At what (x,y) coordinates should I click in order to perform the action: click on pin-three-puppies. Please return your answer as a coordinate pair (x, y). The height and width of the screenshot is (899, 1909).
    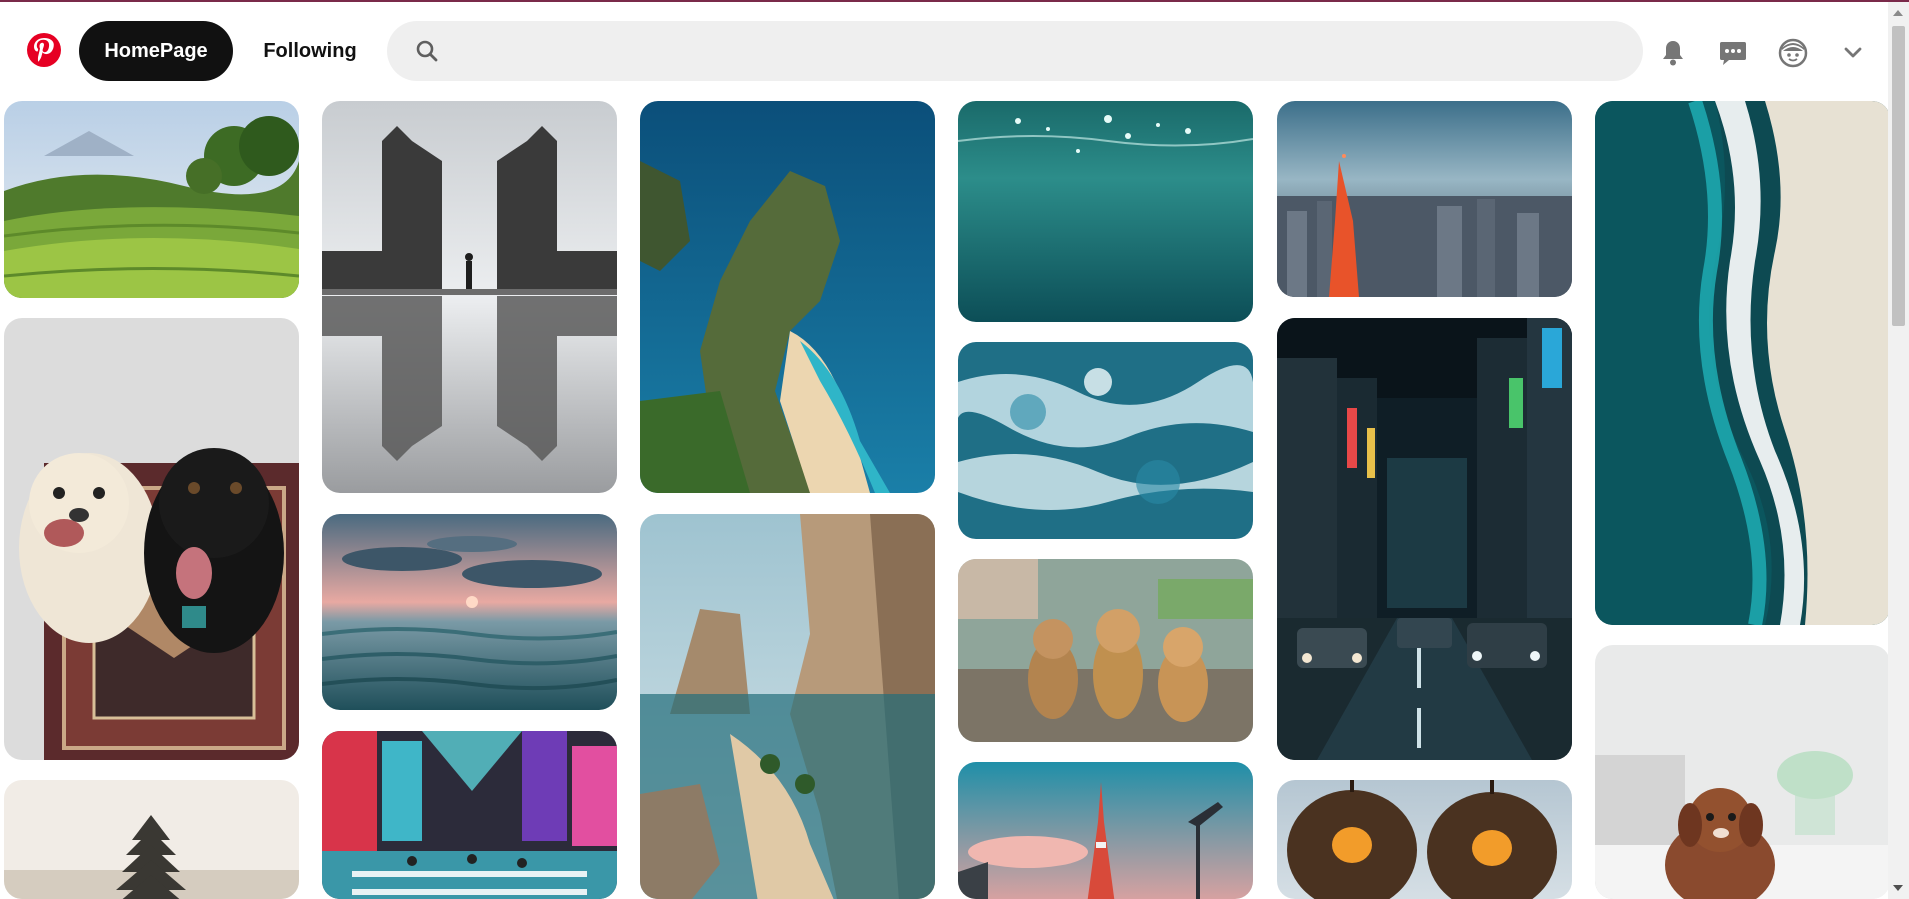
    Looking at the image, I should click on (1105, 650).